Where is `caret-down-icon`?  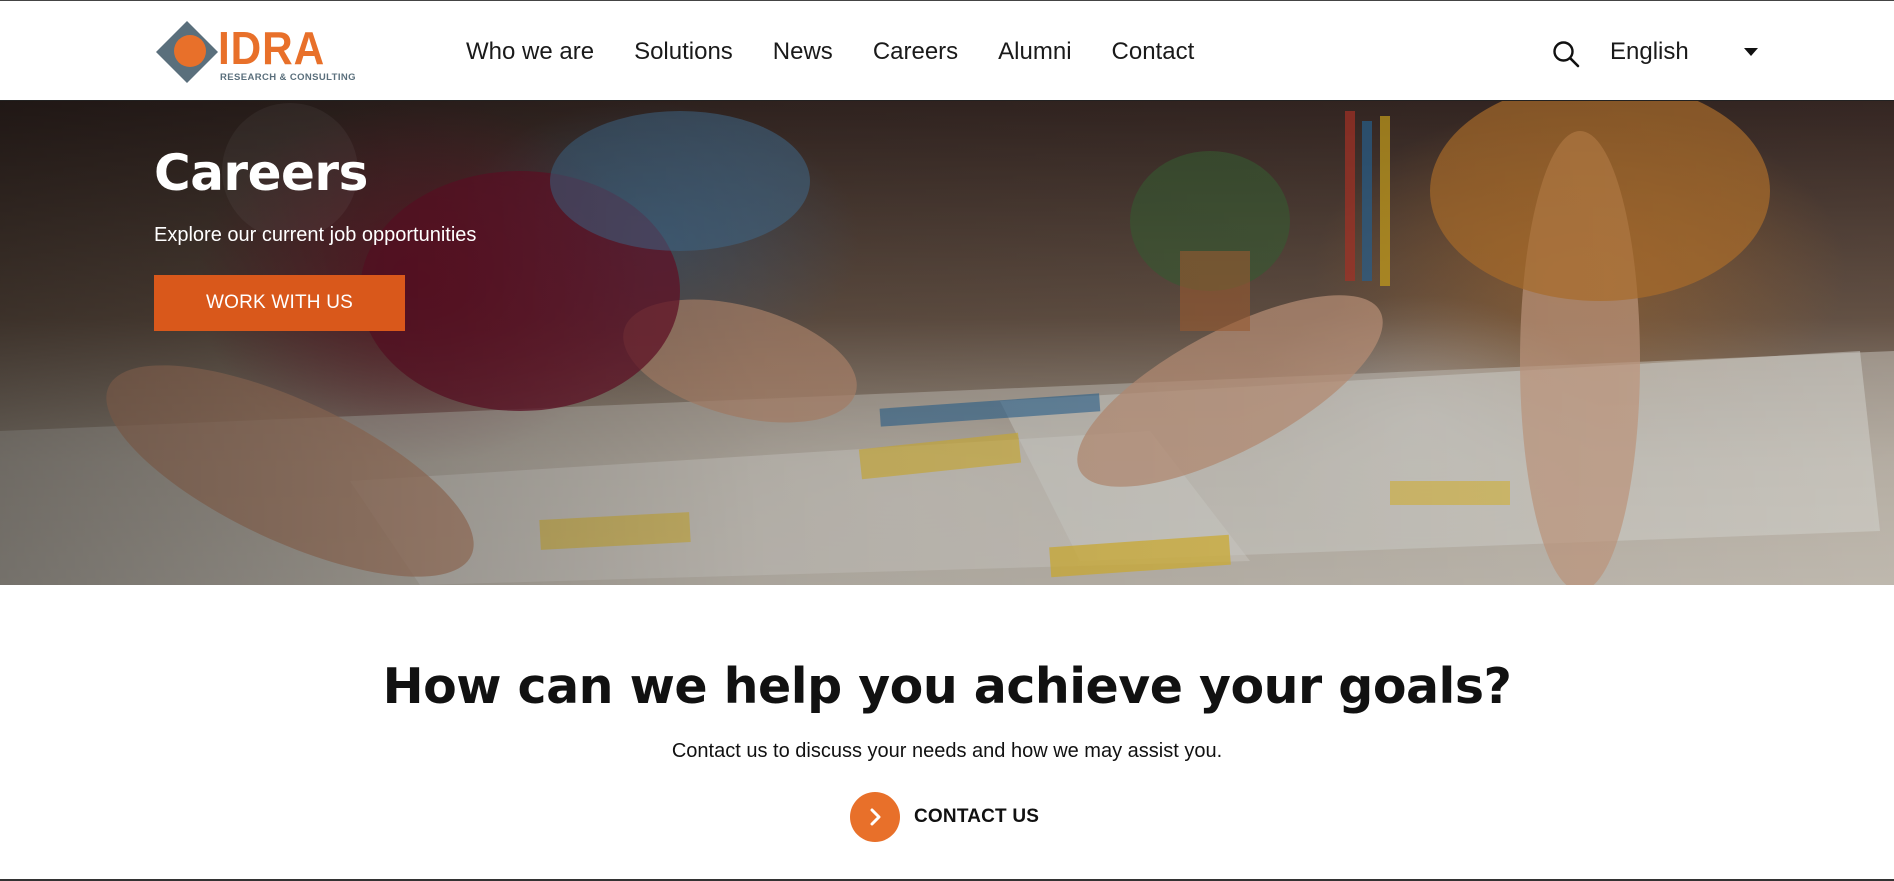 caret-down-icon is located at coordinates (1750, 52).